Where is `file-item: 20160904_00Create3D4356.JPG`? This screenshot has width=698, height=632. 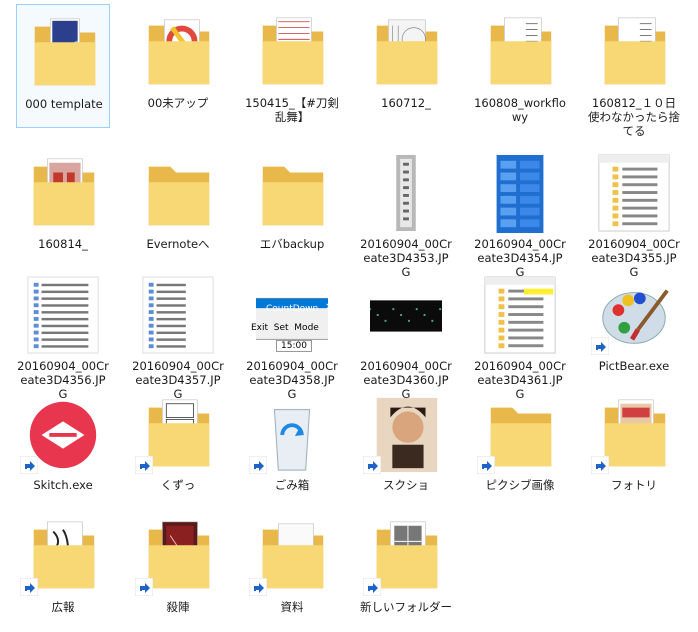 file-item: 20160904_00Create3D4356.JPG is located at coordinates (63, 334).